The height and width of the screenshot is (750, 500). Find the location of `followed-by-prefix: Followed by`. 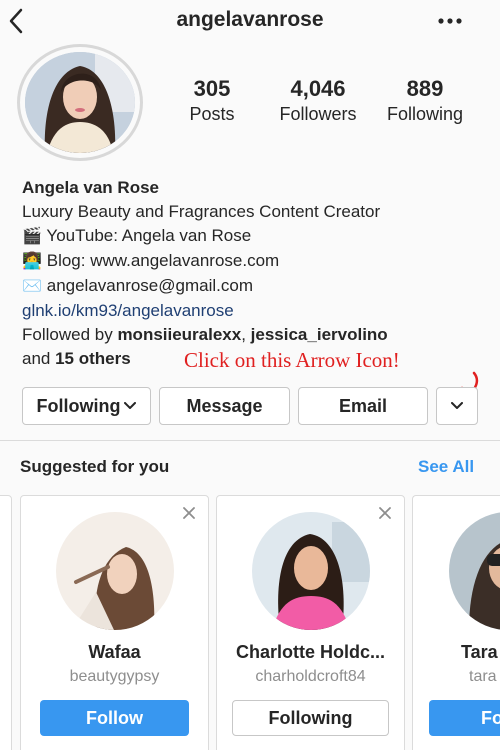

followed-by-prefix: Followed by is located at coordinates (70, 334).